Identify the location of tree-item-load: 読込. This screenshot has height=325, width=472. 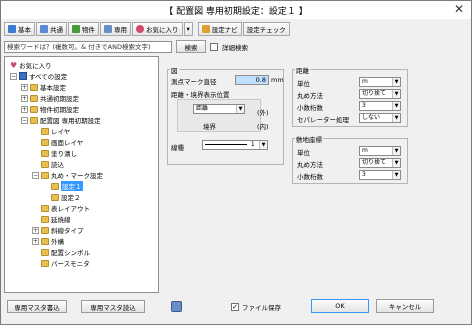
(52, 164).